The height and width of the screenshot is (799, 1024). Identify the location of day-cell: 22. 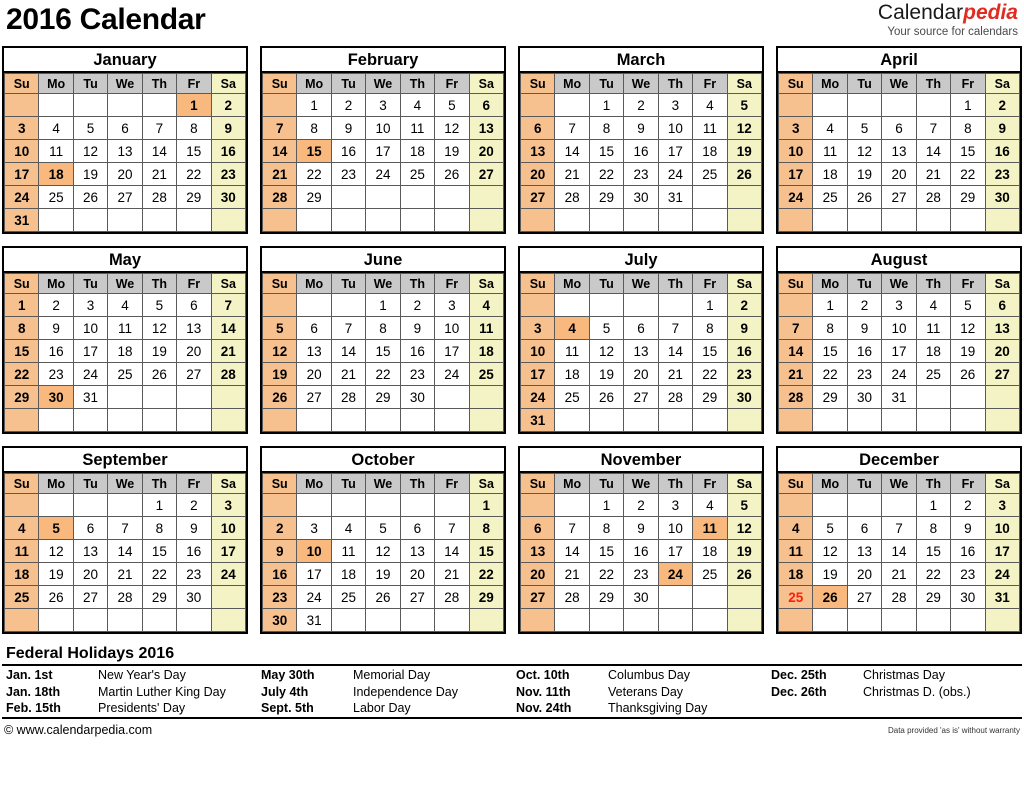
(486, 574).